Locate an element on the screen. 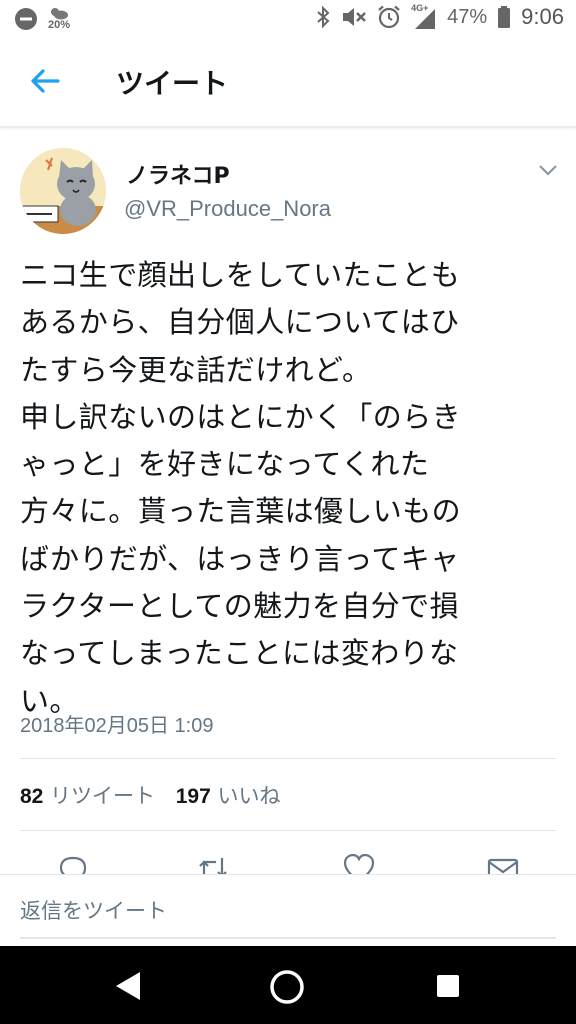 This screenshot has width=576, height=1024. retweet-label: リツイート is located at coordinates (103, 796).